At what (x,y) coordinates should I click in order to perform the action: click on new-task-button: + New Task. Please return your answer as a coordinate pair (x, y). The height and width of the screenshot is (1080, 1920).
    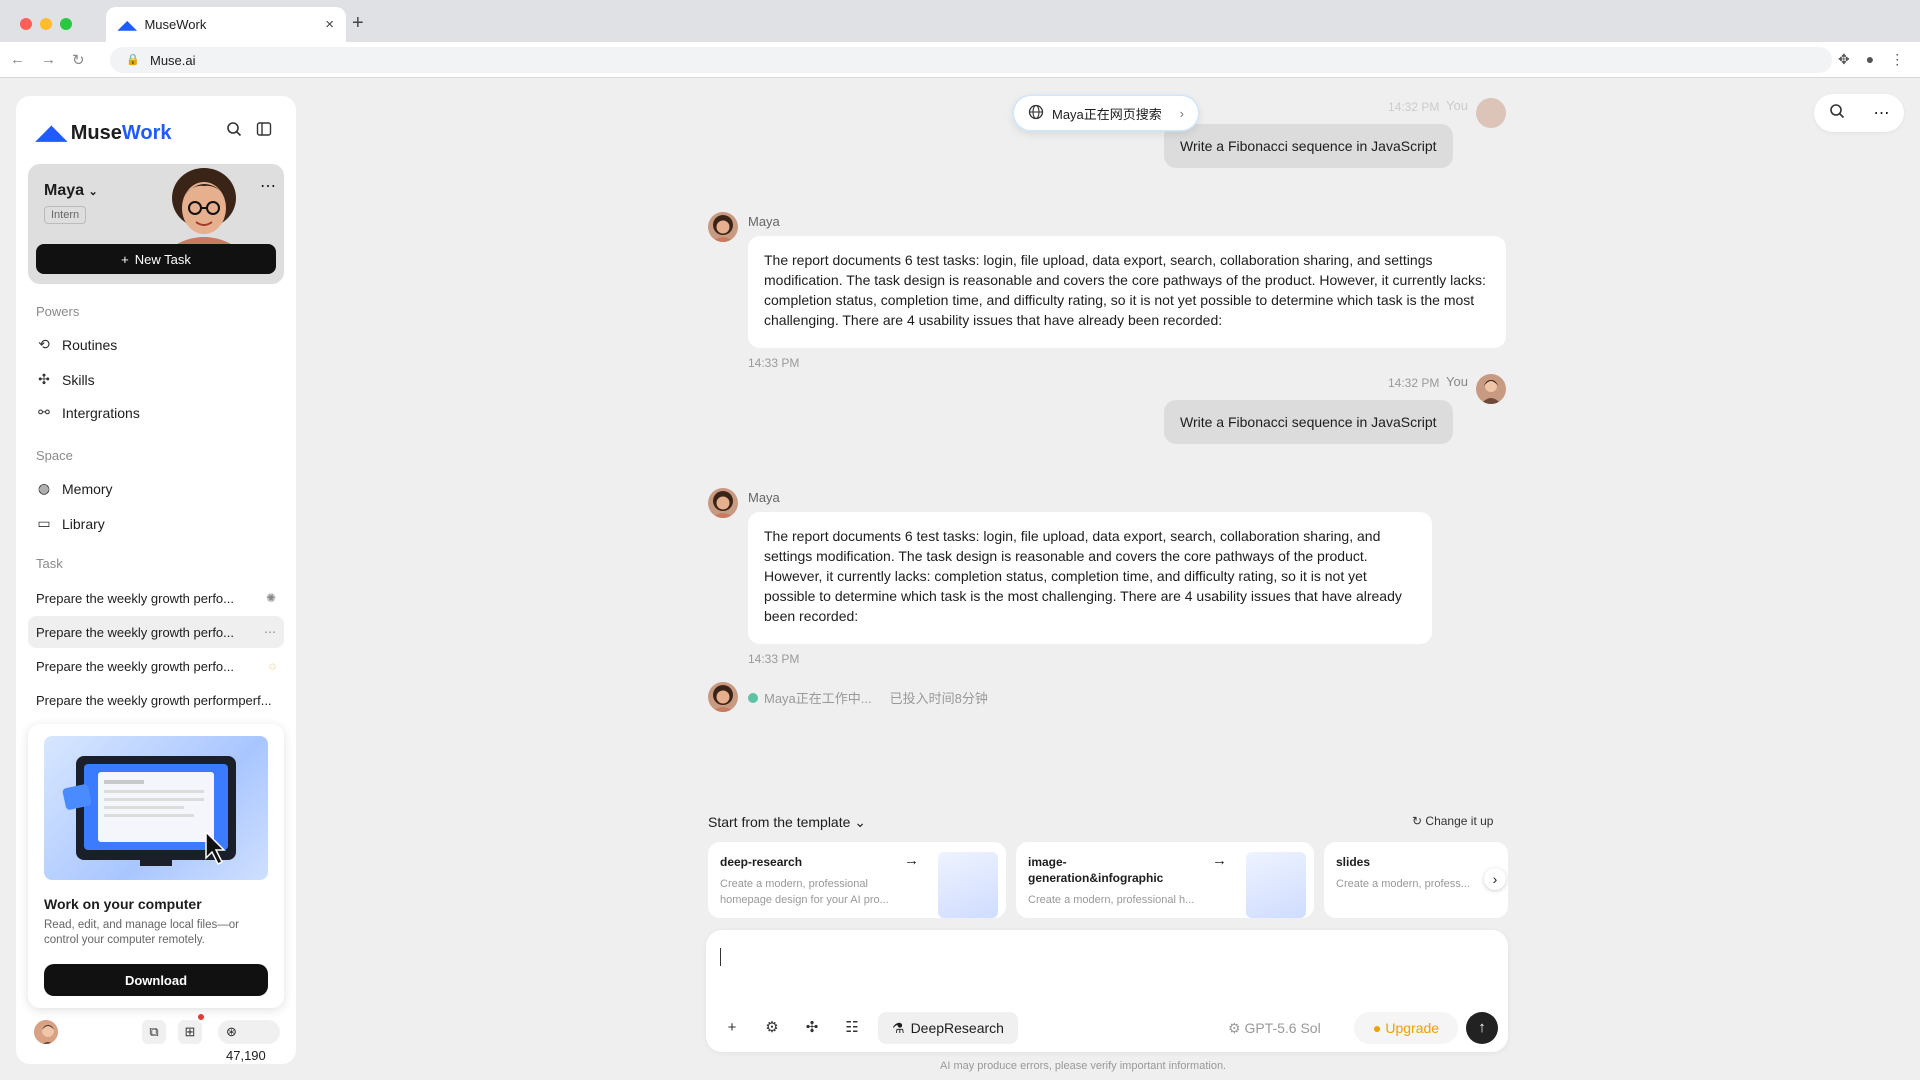
    Looking at the image, I should click on (156, 259).